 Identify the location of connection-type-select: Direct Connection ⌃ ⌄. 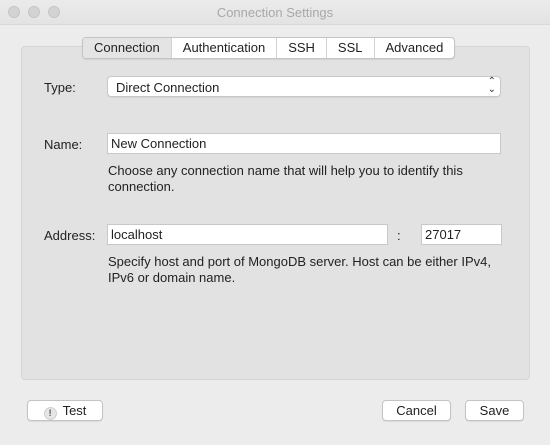
(304, 86).